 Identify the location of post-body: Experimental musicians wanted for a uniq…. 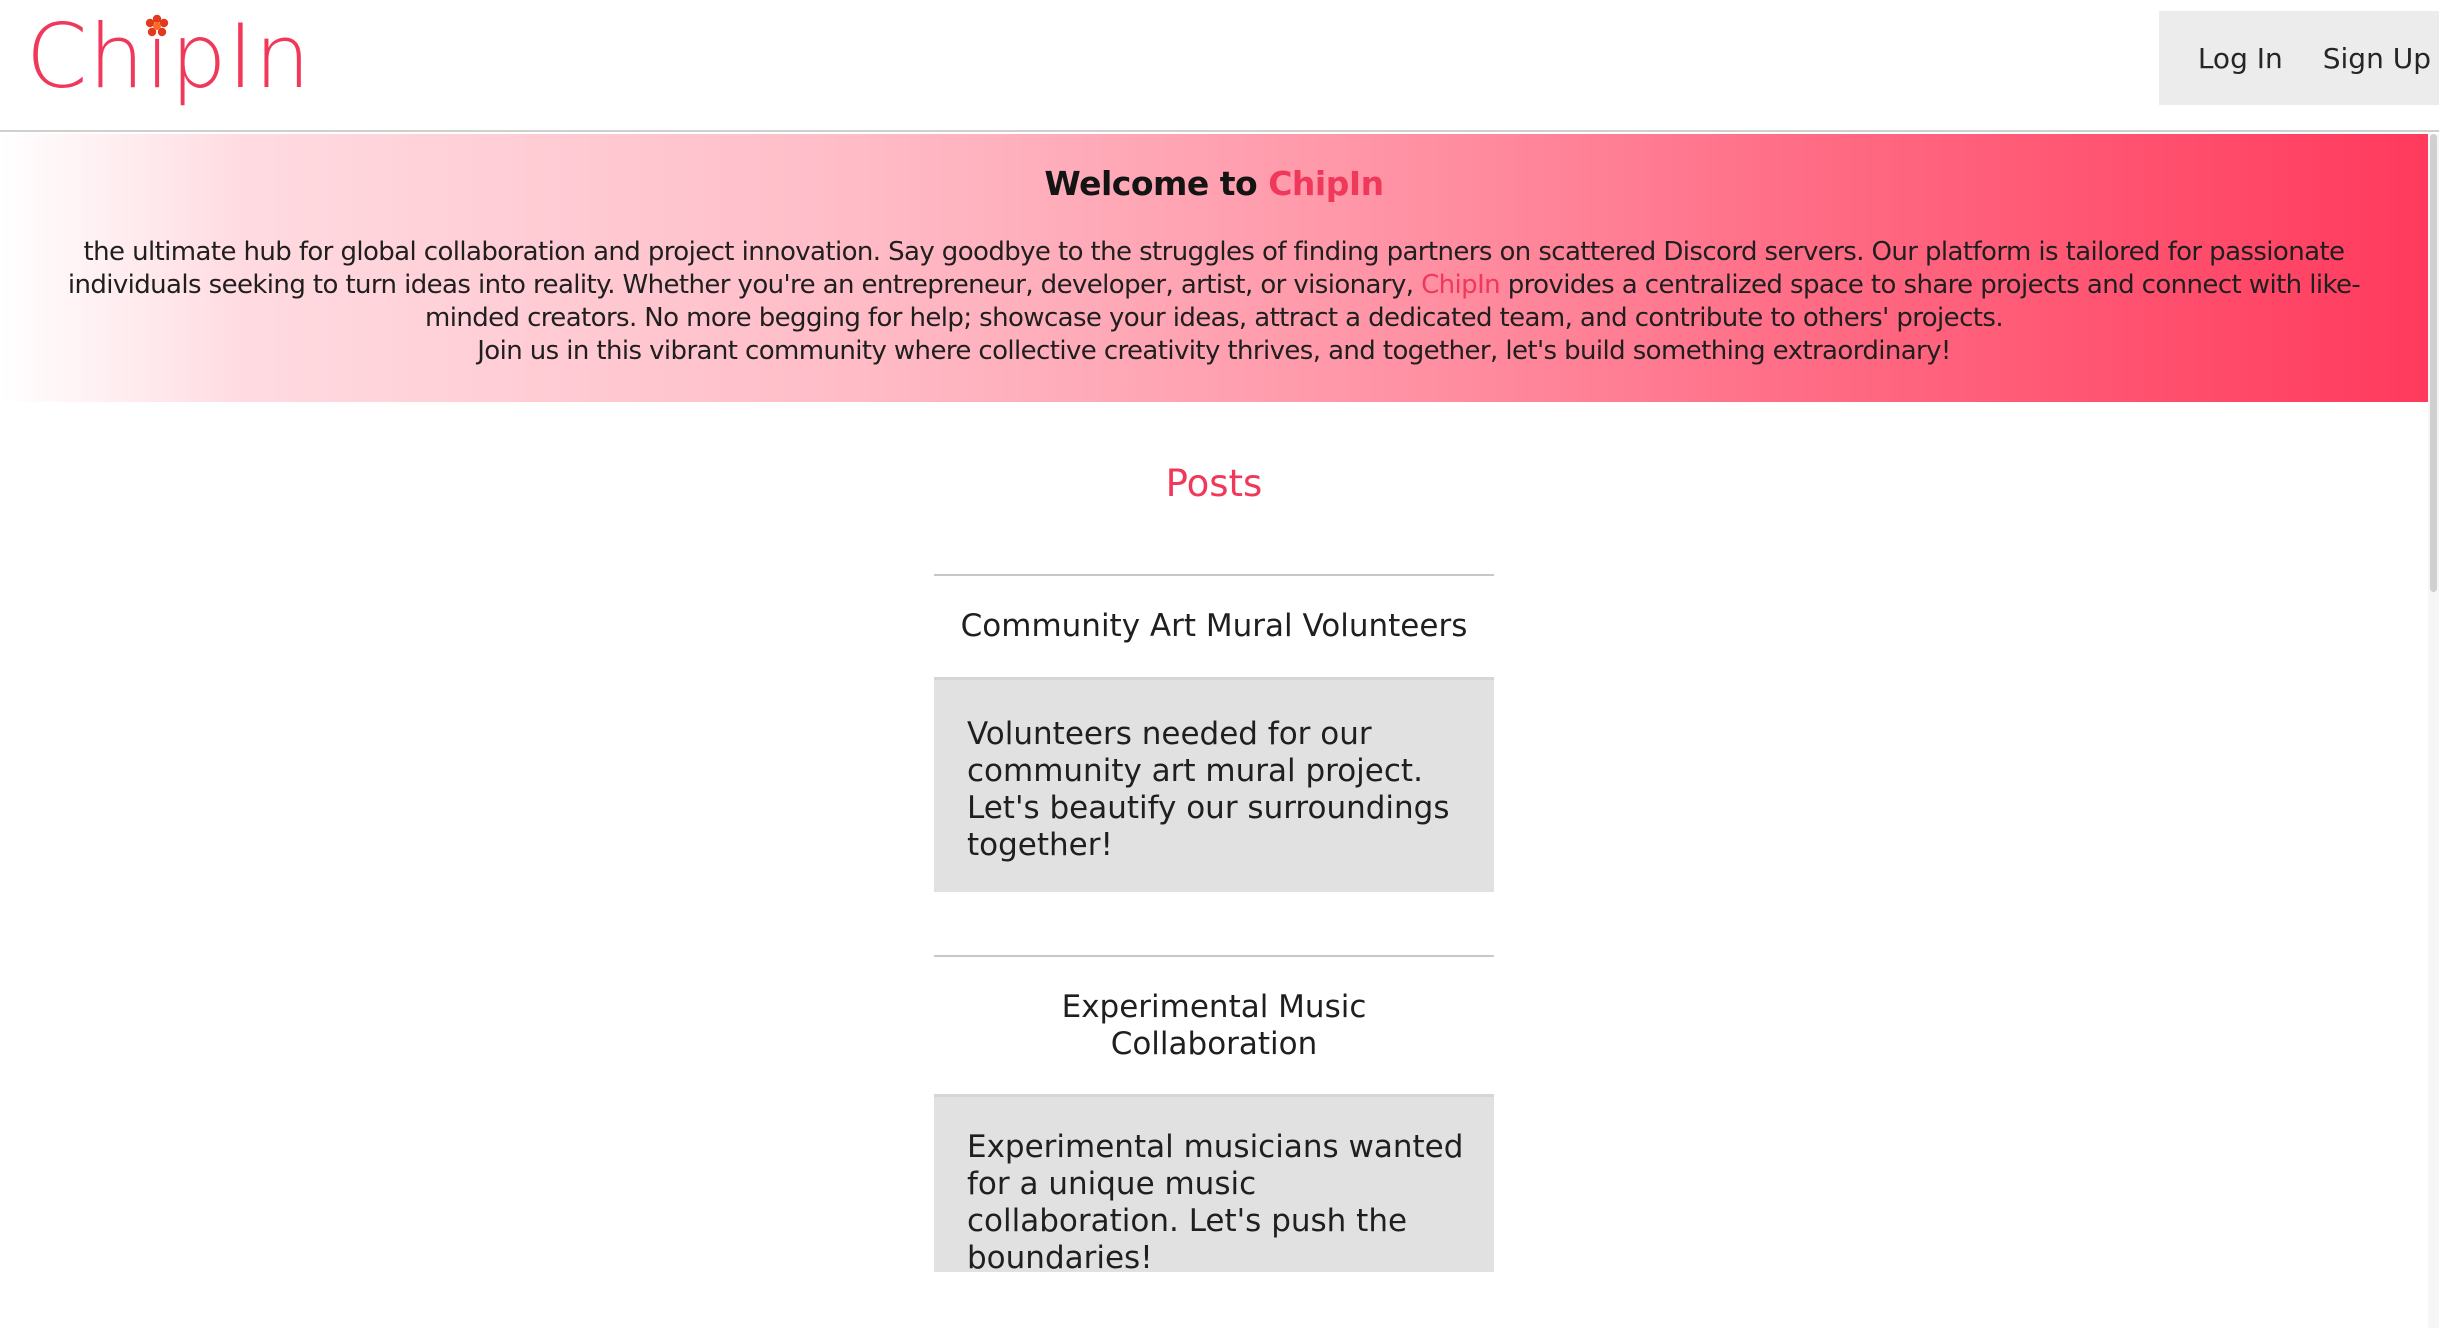
(1214, 1186).